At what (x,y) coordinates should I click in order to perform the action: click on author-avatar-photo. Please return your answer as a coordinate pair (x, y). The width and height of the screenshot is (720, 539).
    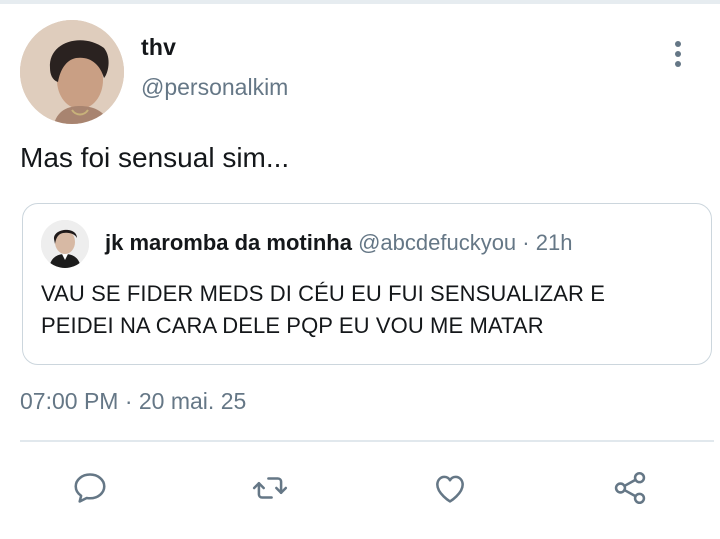
    Looking at the image, I should click on (72, 72).